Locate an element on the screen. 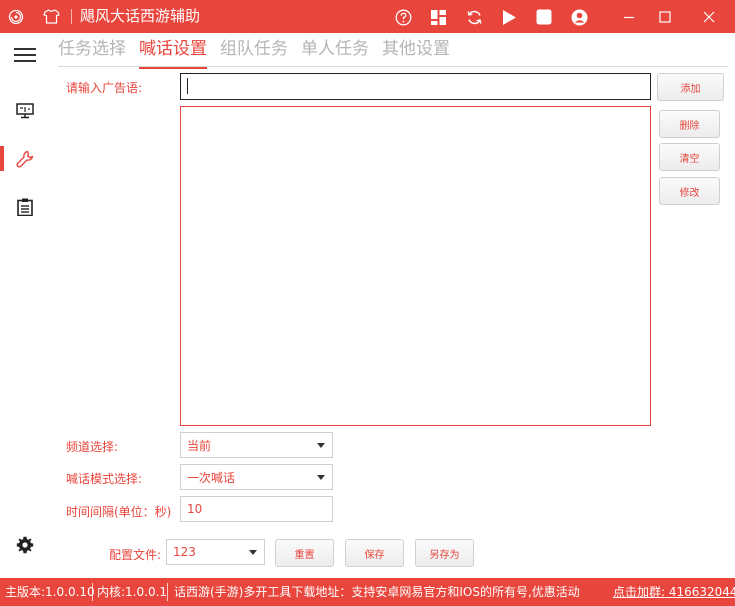 This screenshot has height=606, width=735. ad-input is located at coordinates (415, 86).